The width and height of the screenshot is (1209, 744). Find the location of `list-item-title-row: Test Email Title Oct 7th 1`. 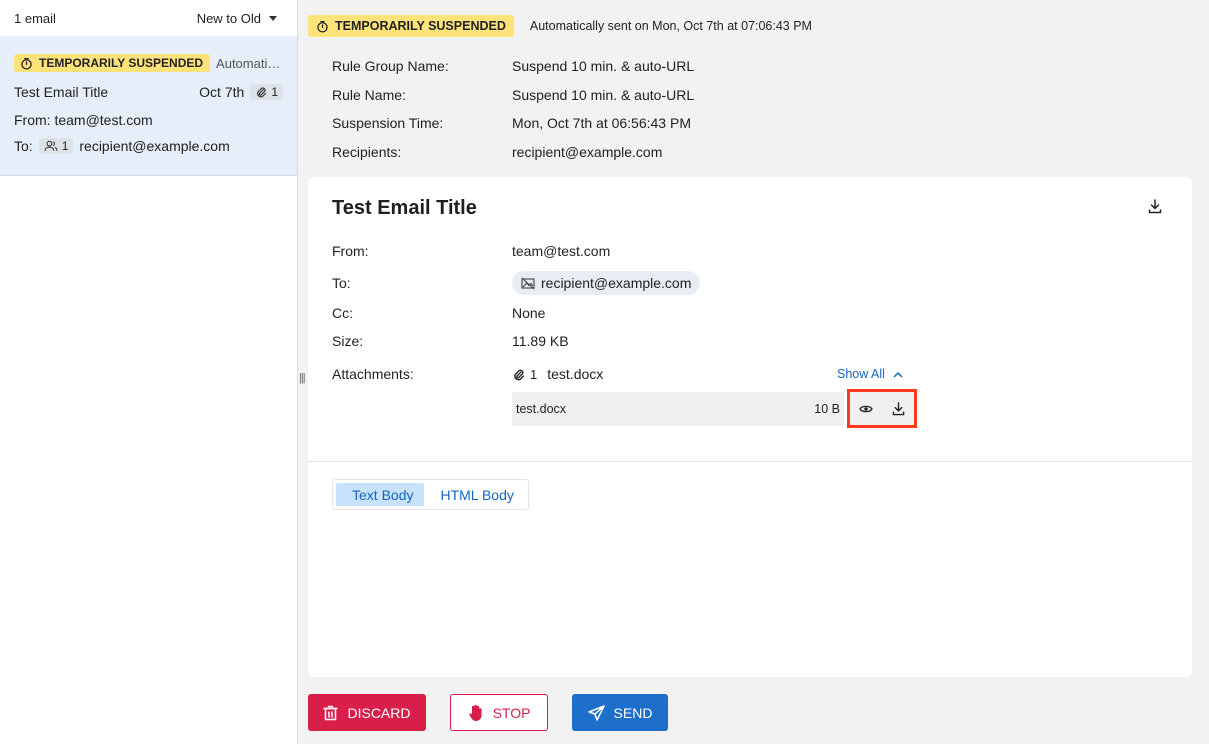

list-item-title-row: Test Email Title Oct 7th 1 is located at coordinates (148, 92).